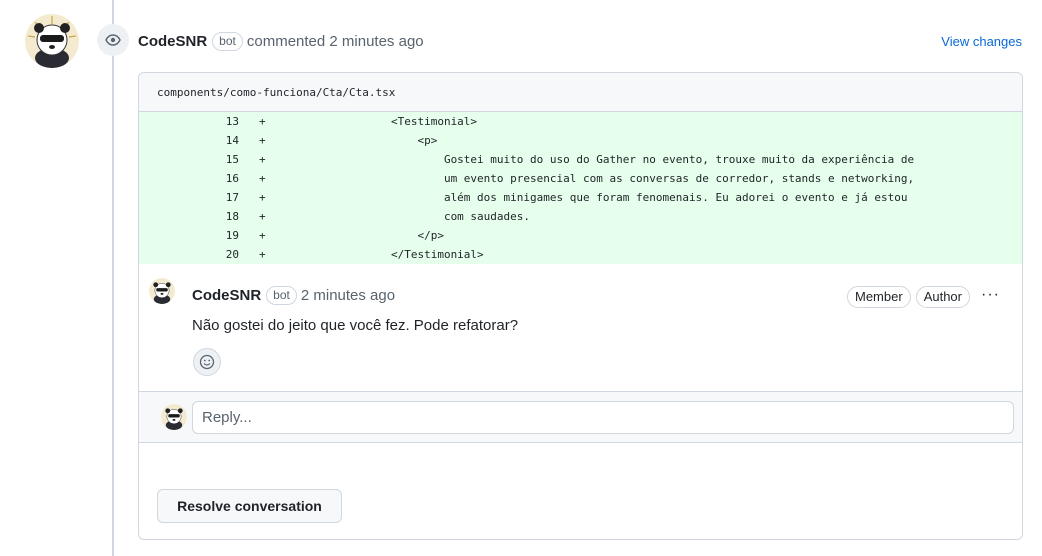 This screenshot has height=556, width=1042. Describe the element at coordinates (580, 140) in the screenshot. I see `diff-line: 14 + <p>` at that location.